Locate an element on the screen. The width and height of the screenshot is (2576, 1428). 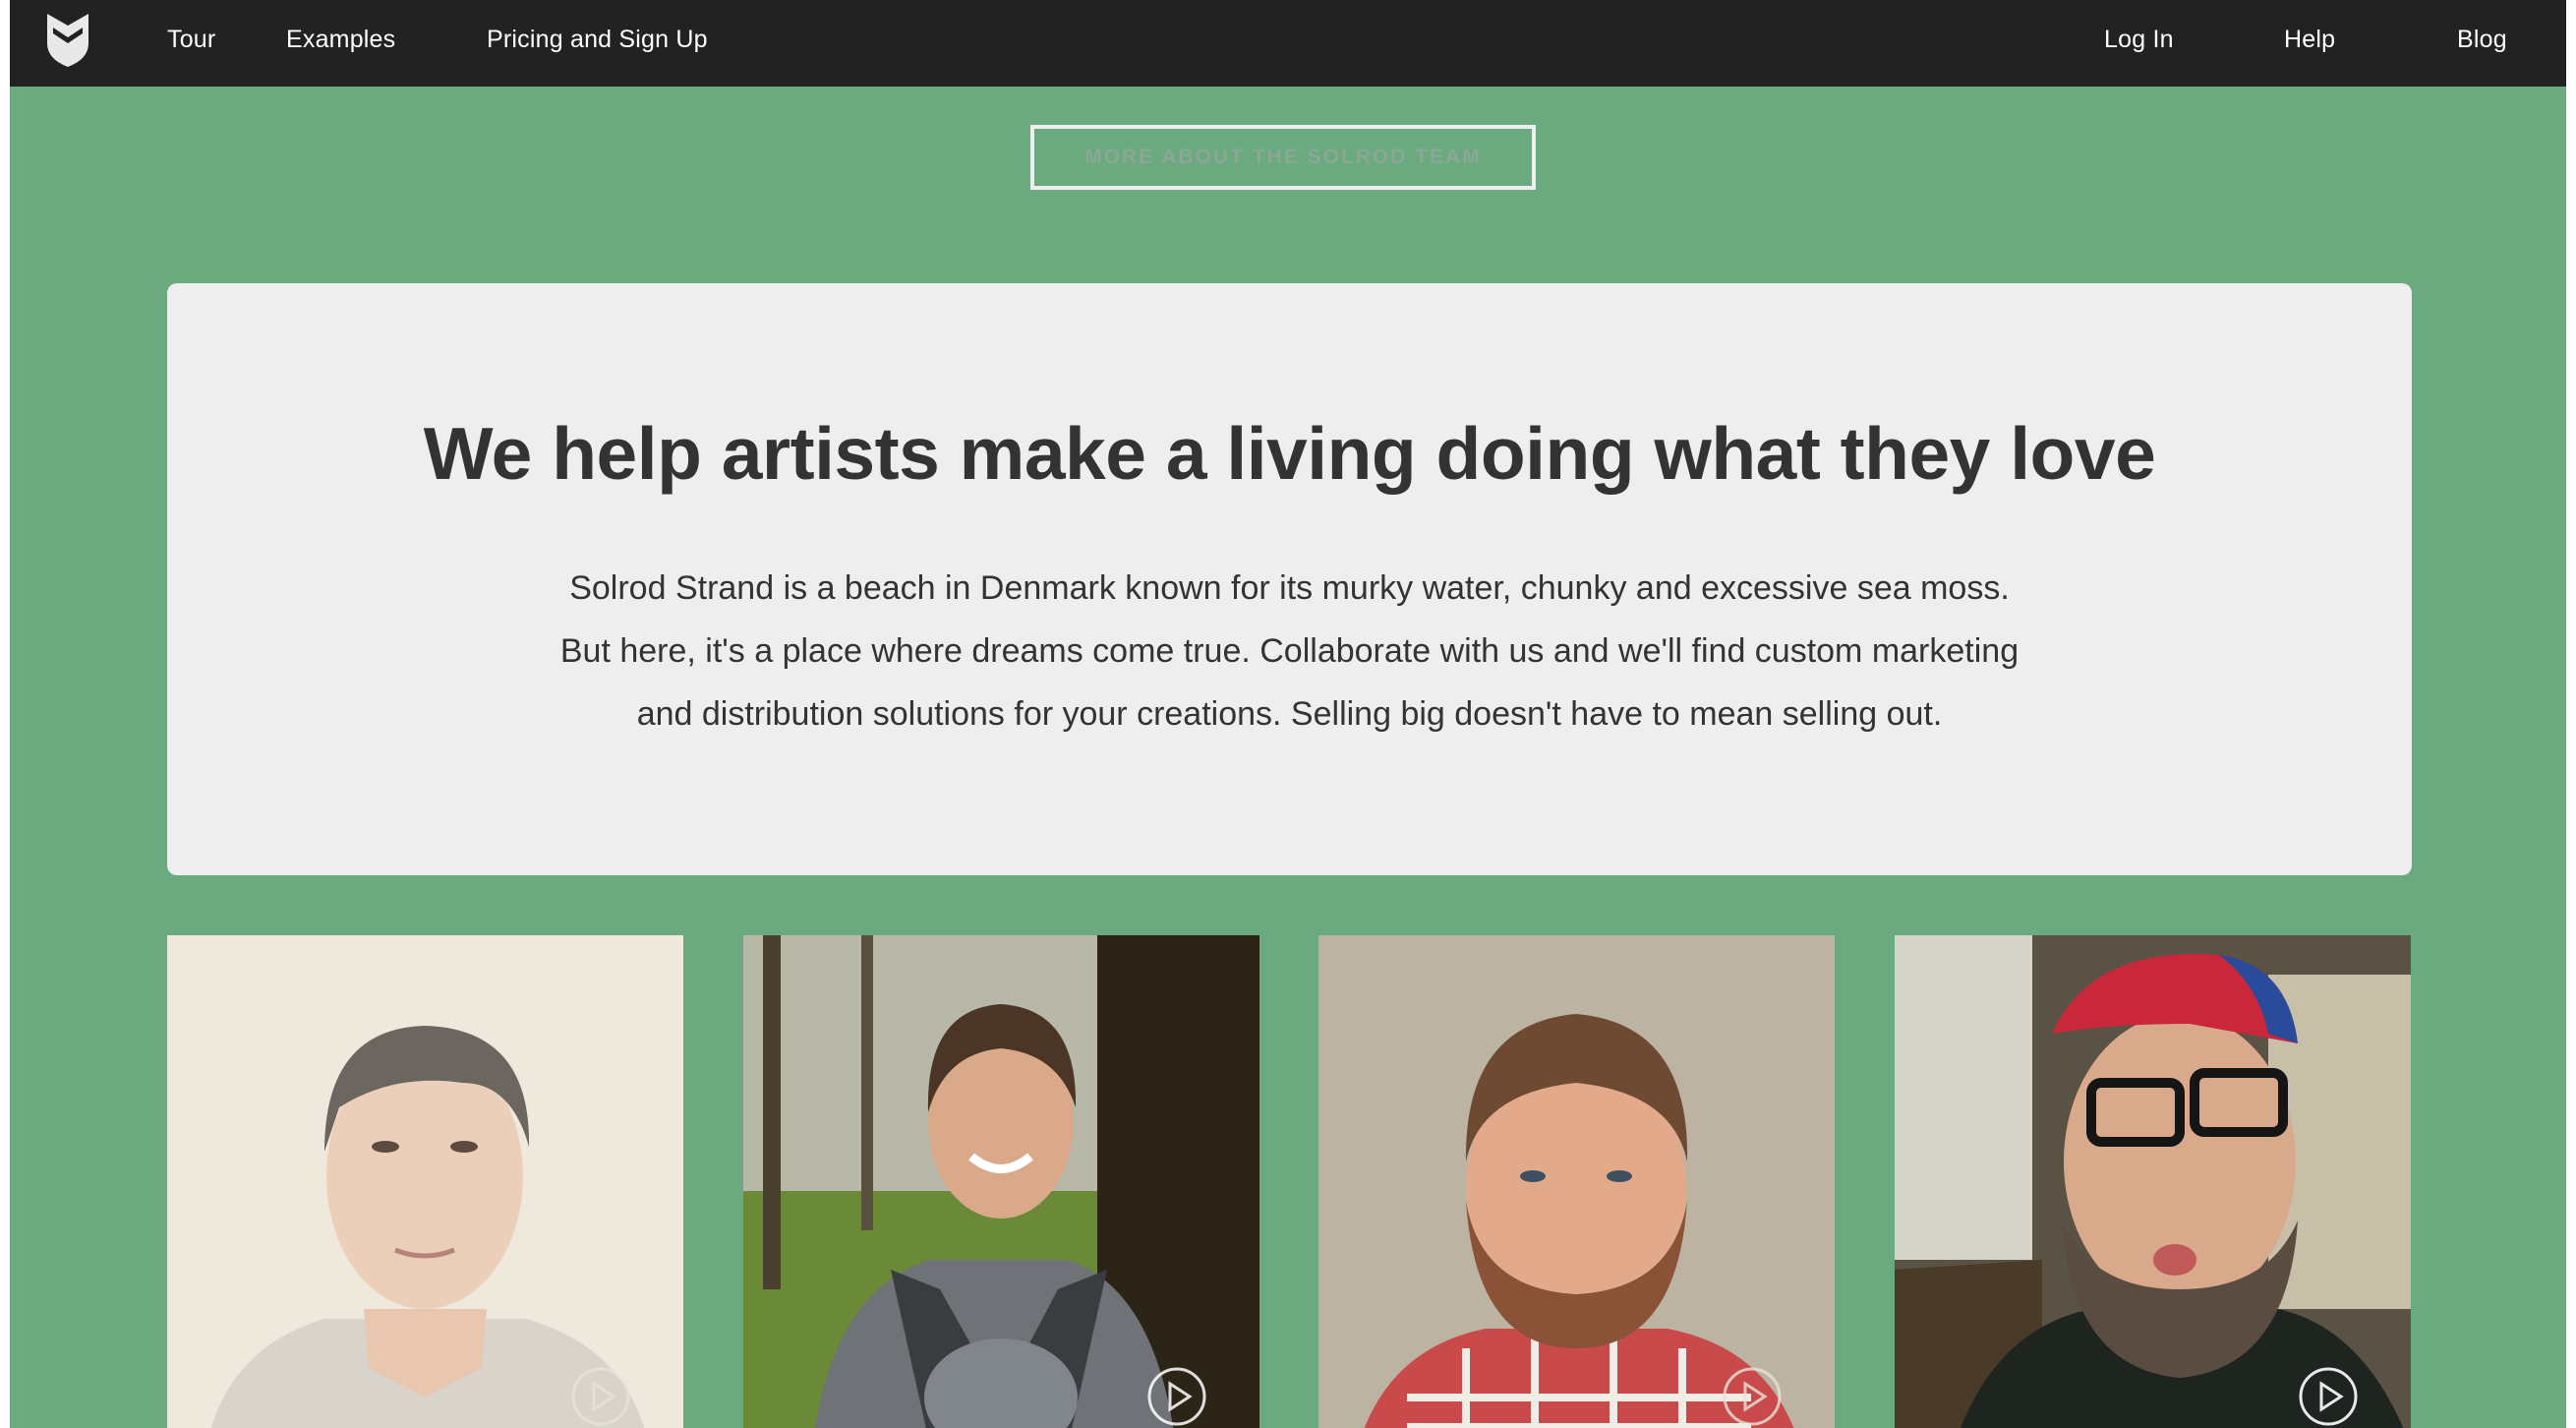
woman-outdoors-with-baby-portrait is located at coordinates (1001, 1181).